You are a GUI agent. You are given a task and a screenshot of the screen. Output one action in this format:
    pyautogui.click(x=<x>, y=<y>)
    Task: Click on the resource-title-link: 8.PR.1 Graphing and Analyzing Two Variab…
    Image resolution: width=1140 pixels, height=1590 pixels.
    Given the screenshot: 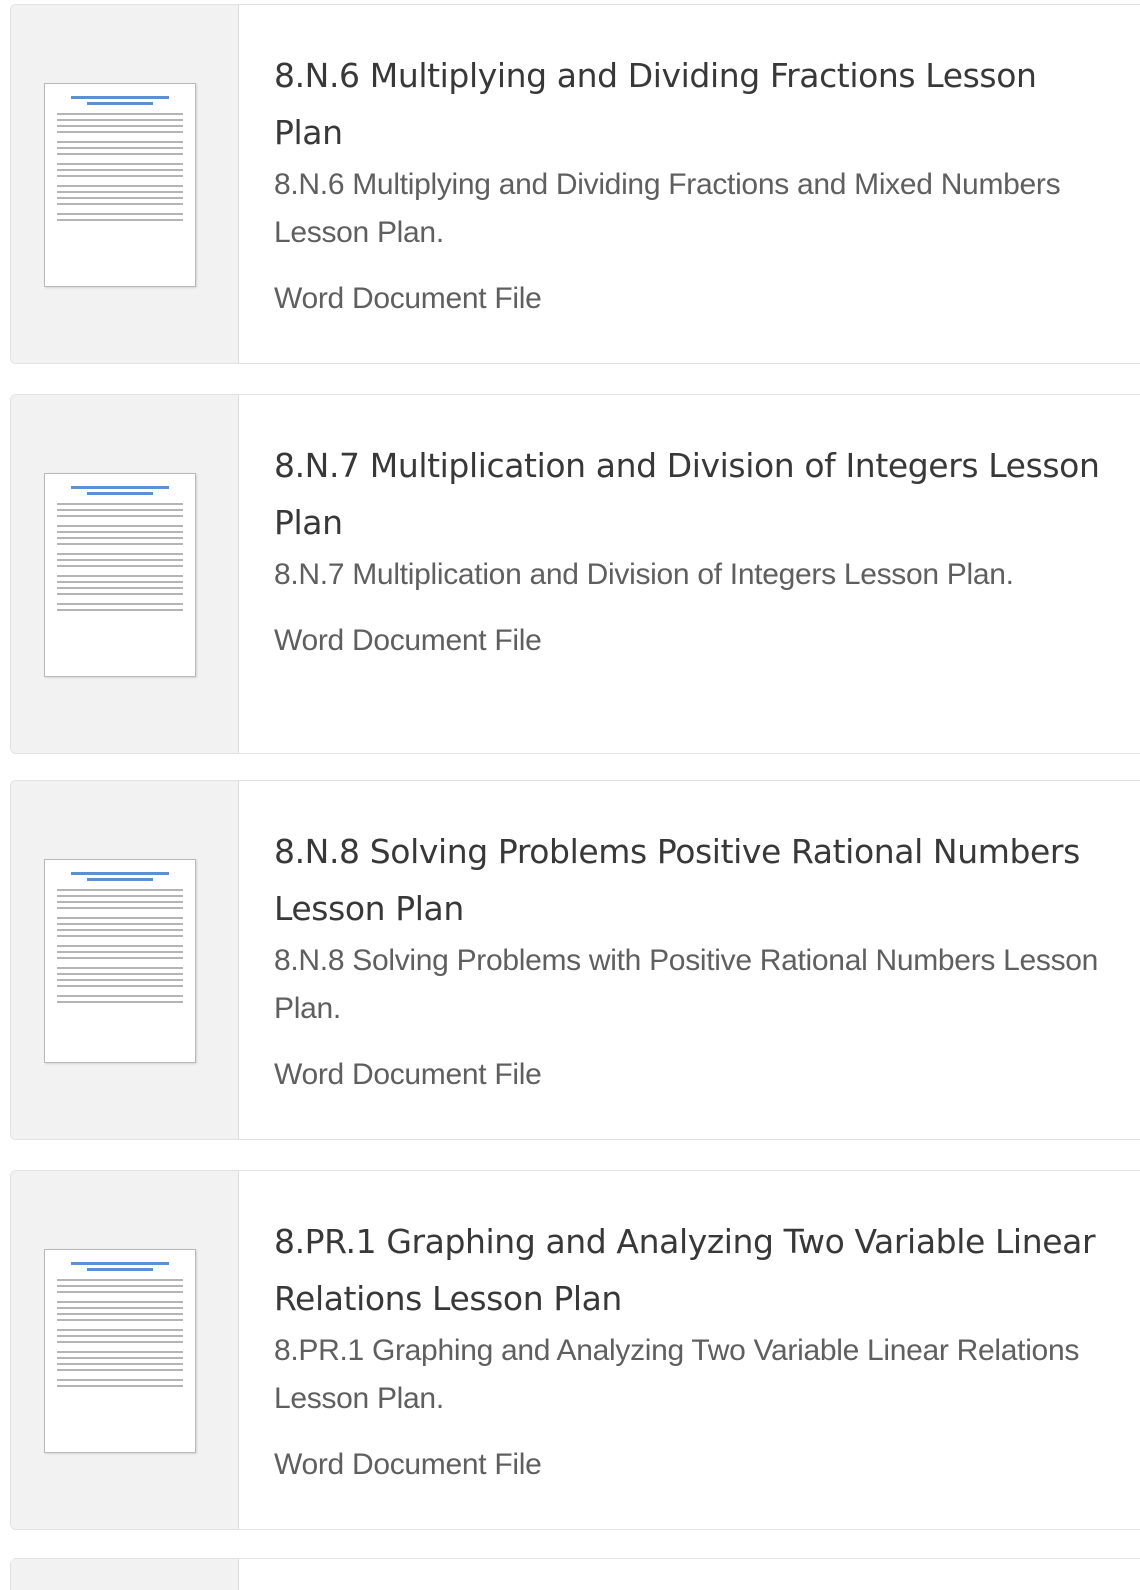 What is the action you would take?
    pyautogui.click(x=692, y=1270)
    